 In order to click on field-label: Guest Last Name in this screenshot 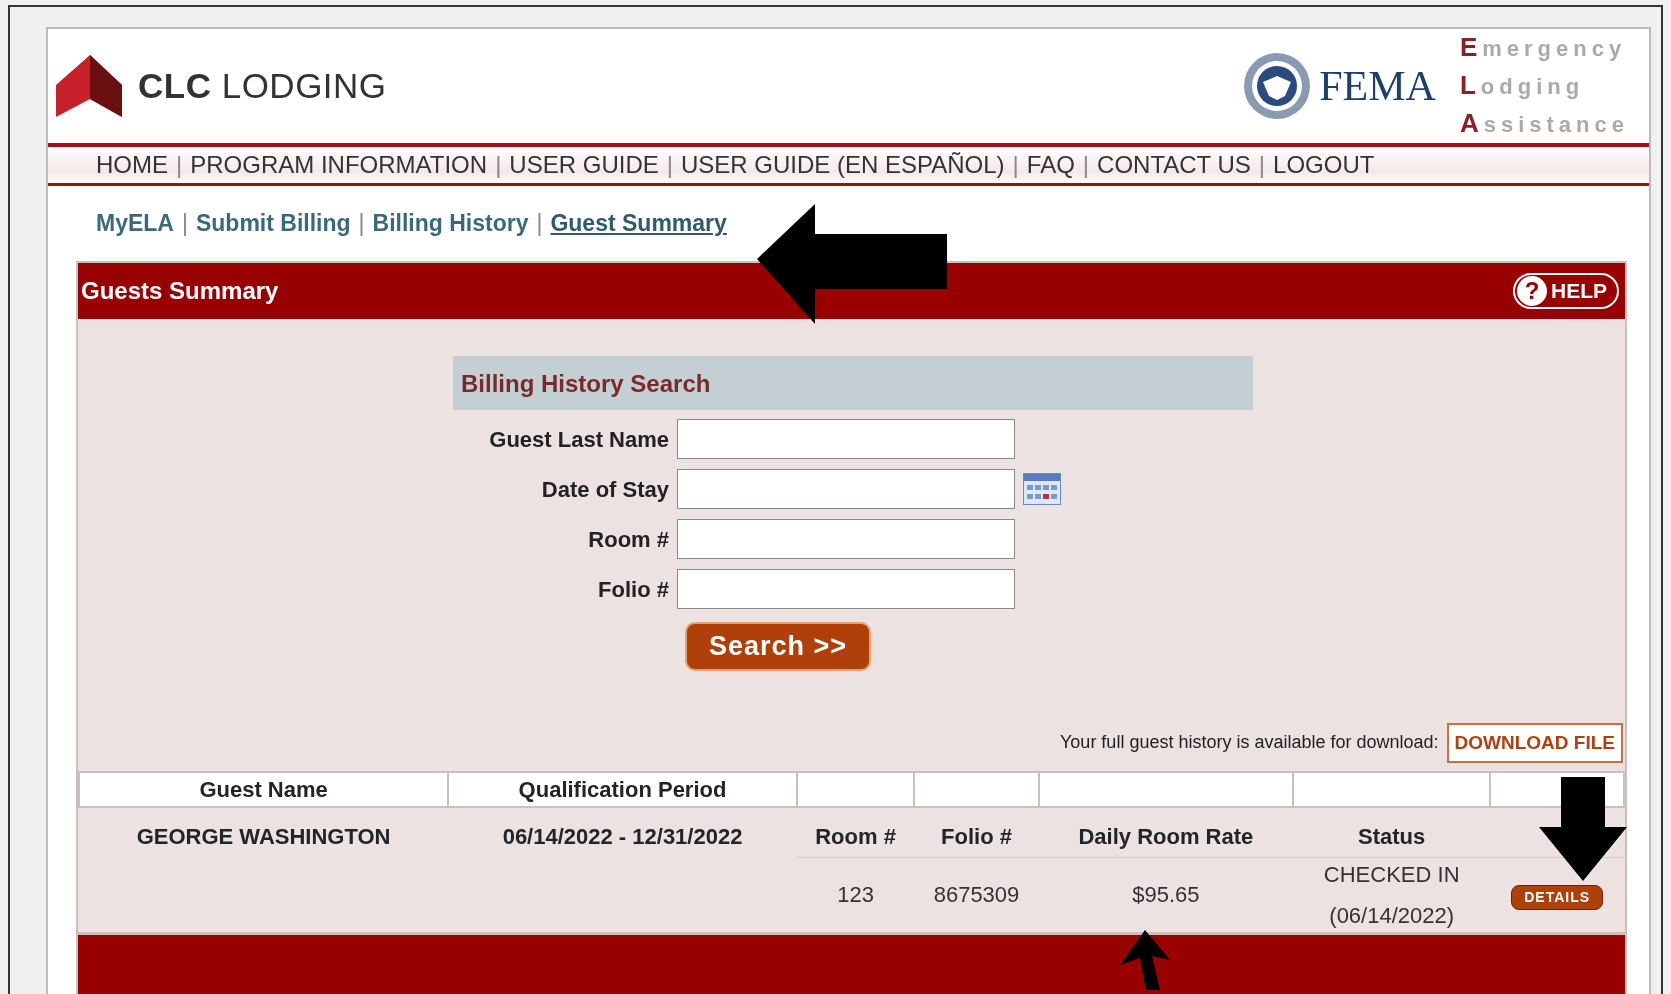, I will do `click(579, 439)`.